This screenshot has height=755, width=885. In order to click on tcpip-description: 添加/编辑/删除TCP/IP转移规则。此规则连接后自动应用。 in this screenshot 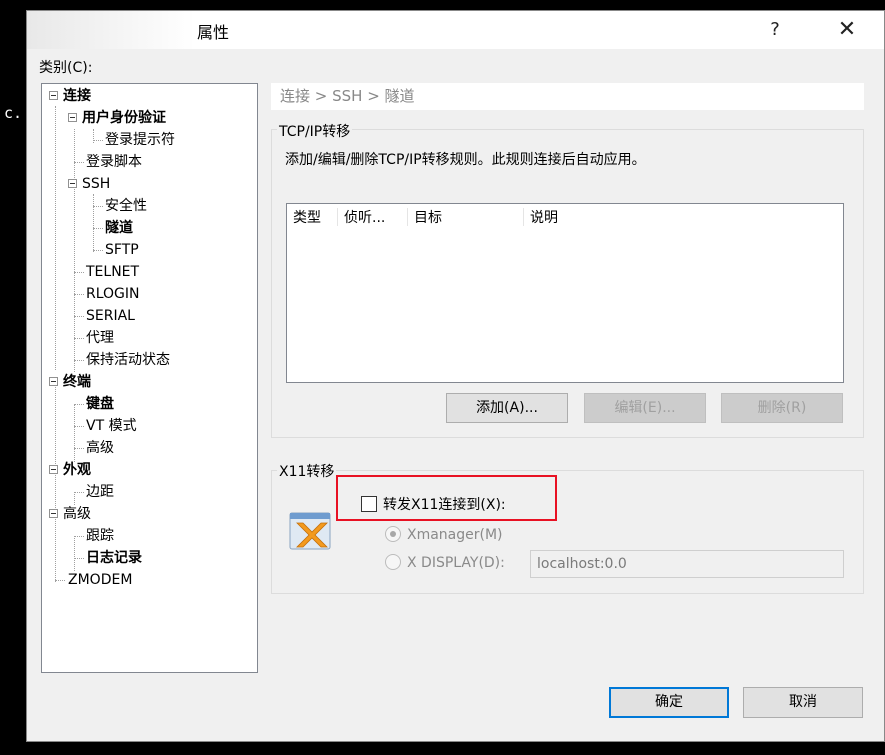, I will do `click(465, 160)`.